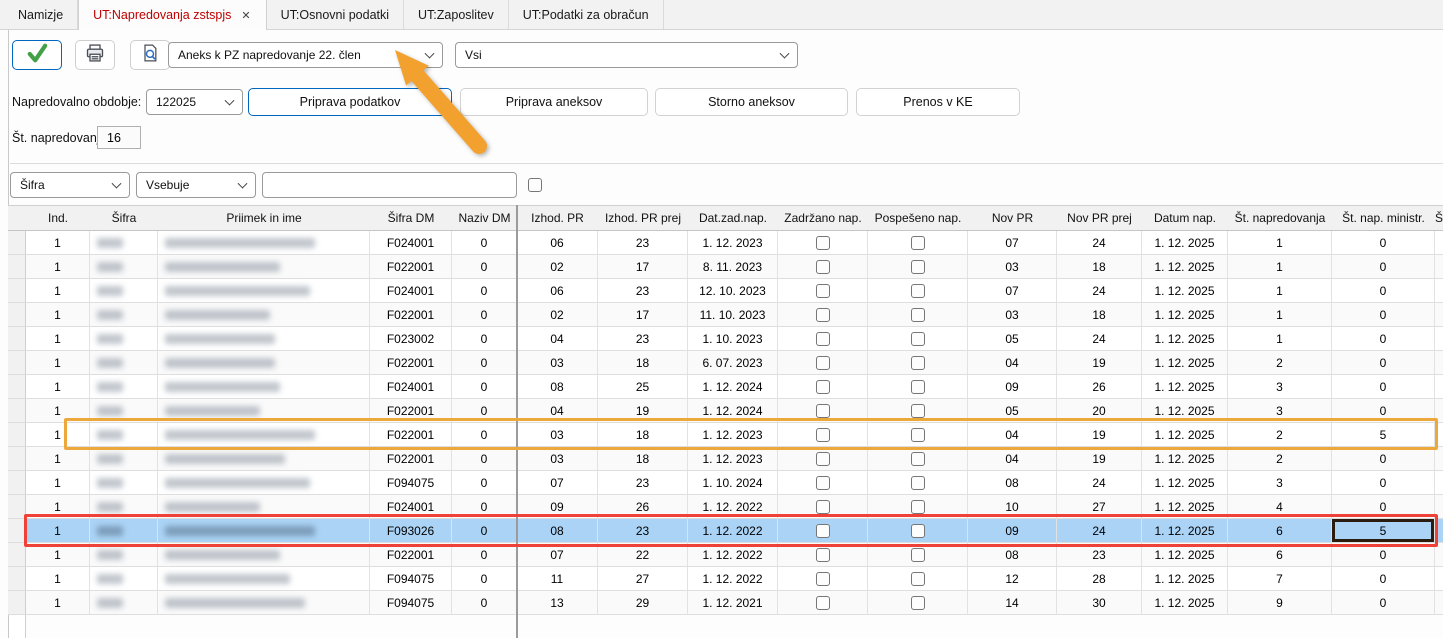 The height and width of the screenshot is (638, 1443). What do you see at coordinates (643, 579) in the screenshot?
I see `cell-izhod_pr_prej: 27` at bounding box center [643, 579].